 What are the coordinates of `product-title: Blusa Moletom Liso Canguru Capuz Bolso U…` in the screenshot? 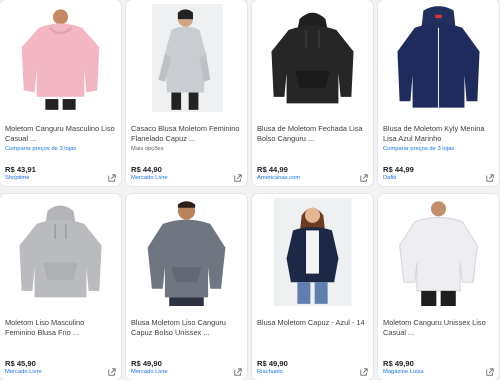 It's located at (186, 328).